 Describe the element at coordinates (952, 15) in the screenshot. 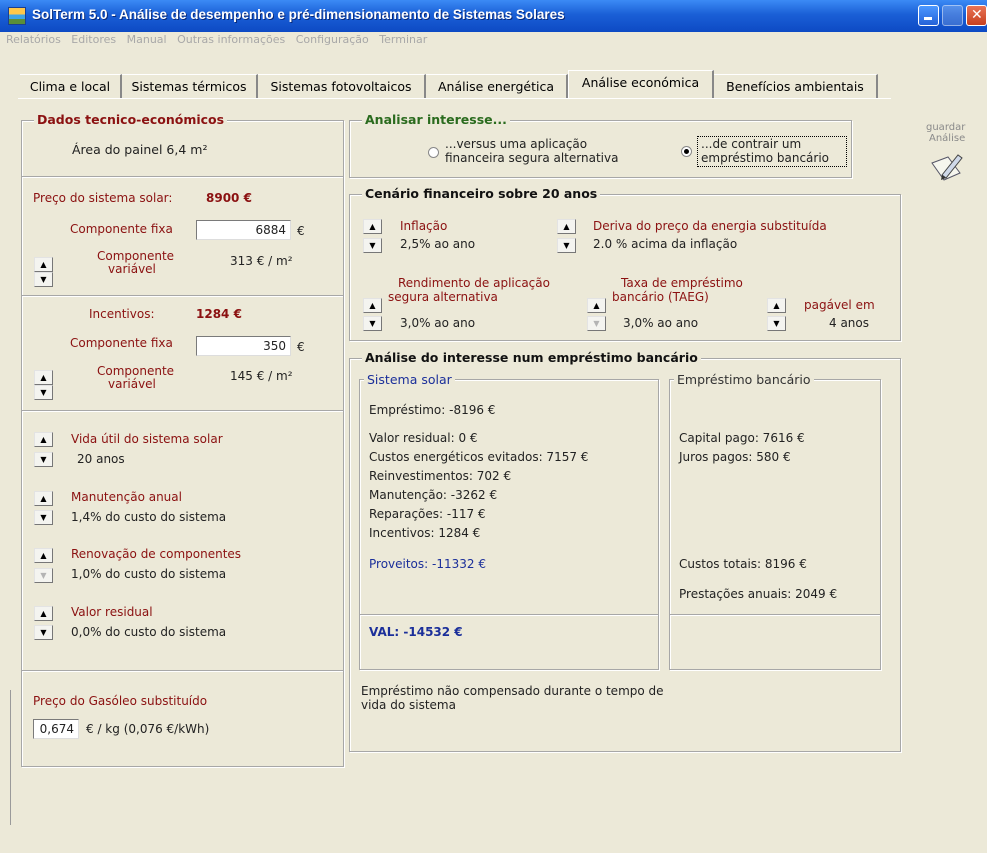

I see `maximize-button` at that location.